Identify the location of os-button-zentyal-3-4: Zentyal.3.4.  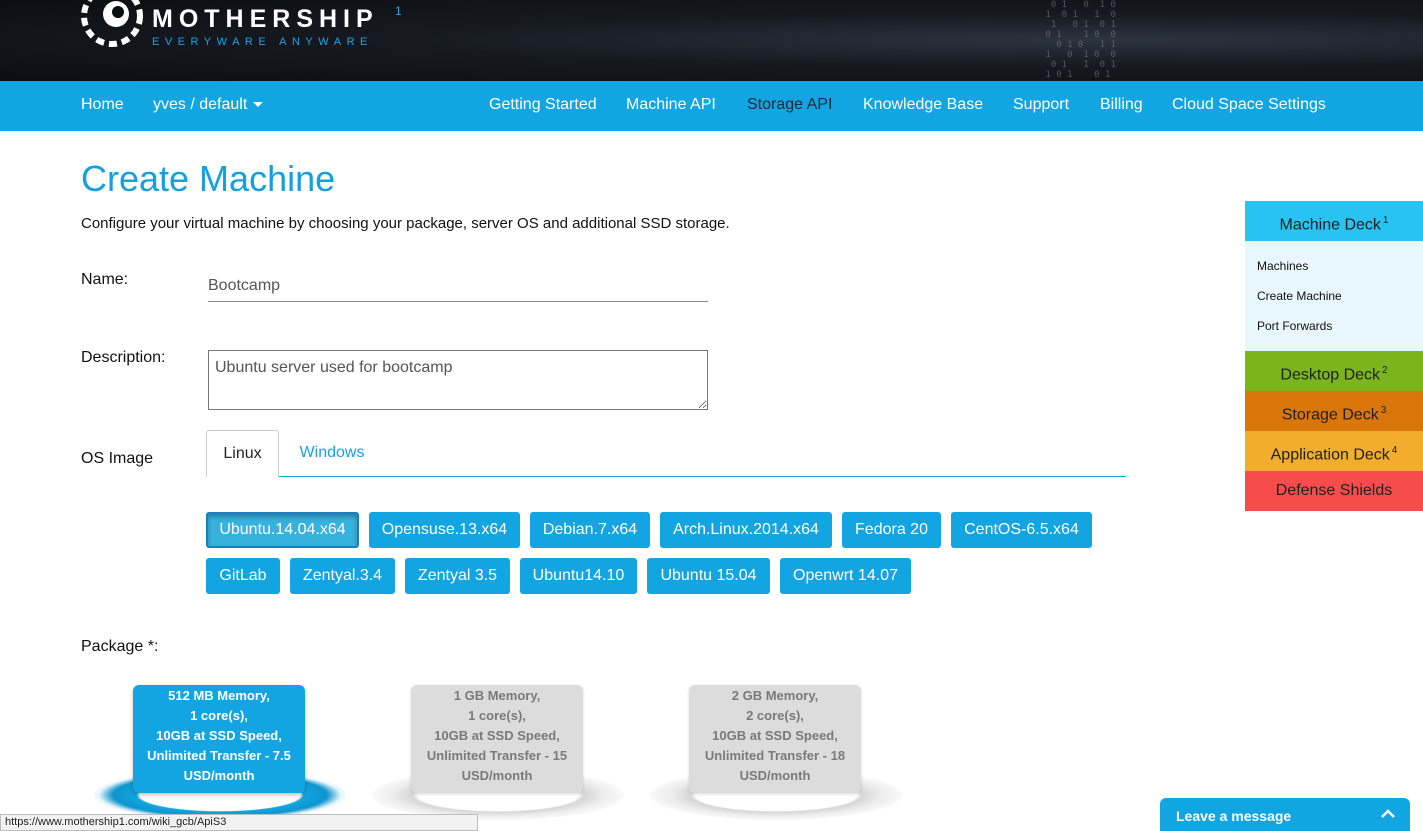
(342, 576).